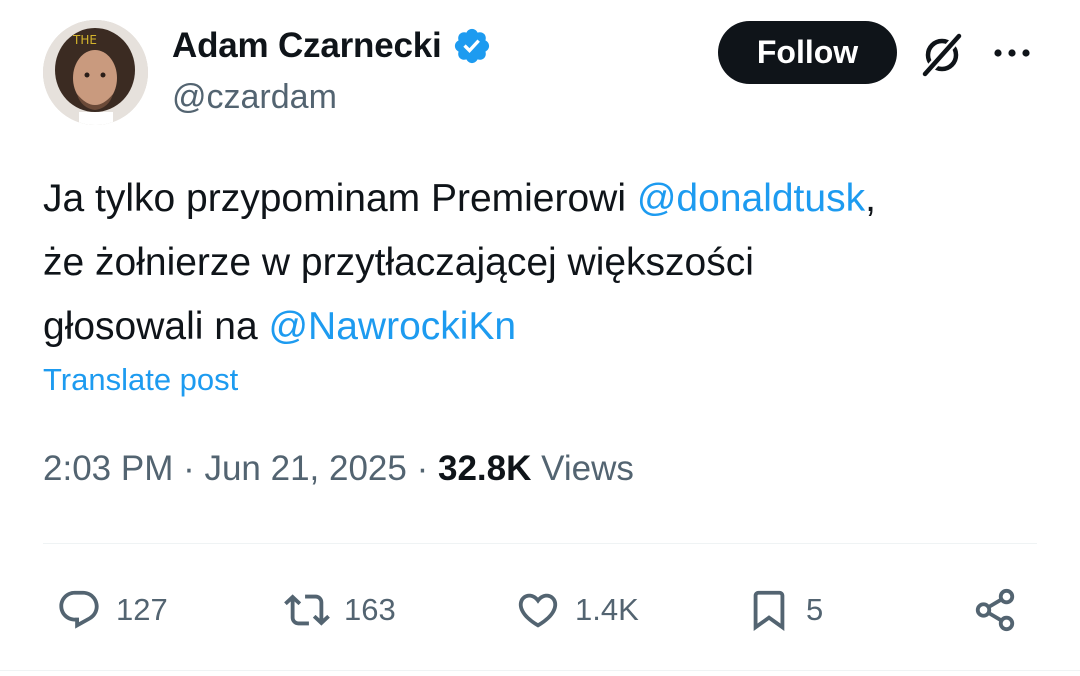 The width and height of the screenshot is (1080, 676). Describe the element at coordinates (108, 468) in the screenshot. I see `tweet-time: 2:03 PM` at that location.